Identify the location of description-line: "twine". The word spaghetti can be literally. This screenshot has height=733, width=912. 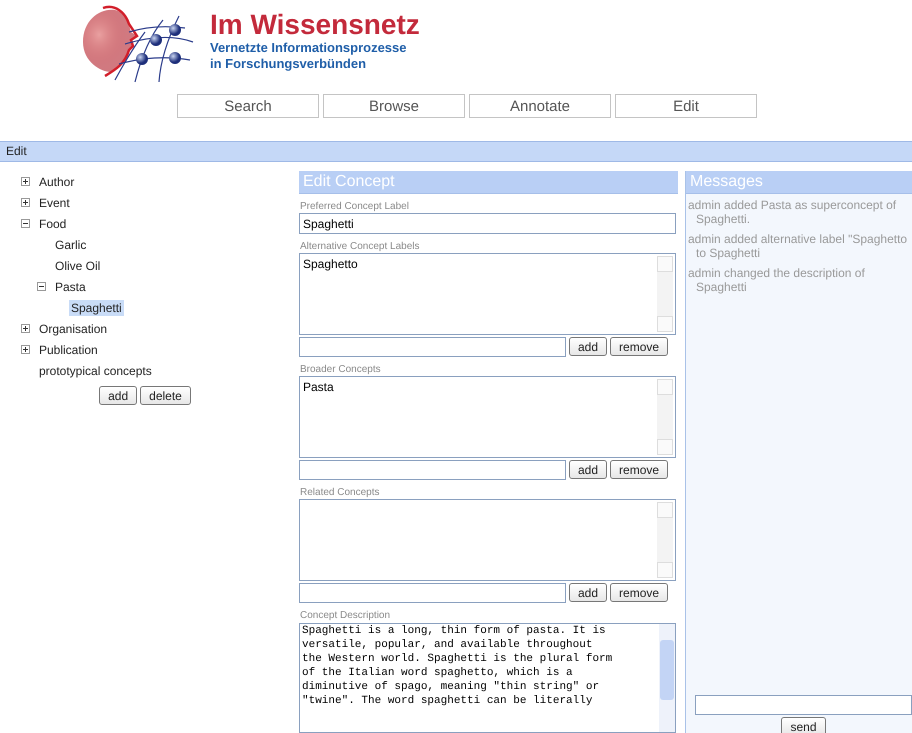
(448, 701).